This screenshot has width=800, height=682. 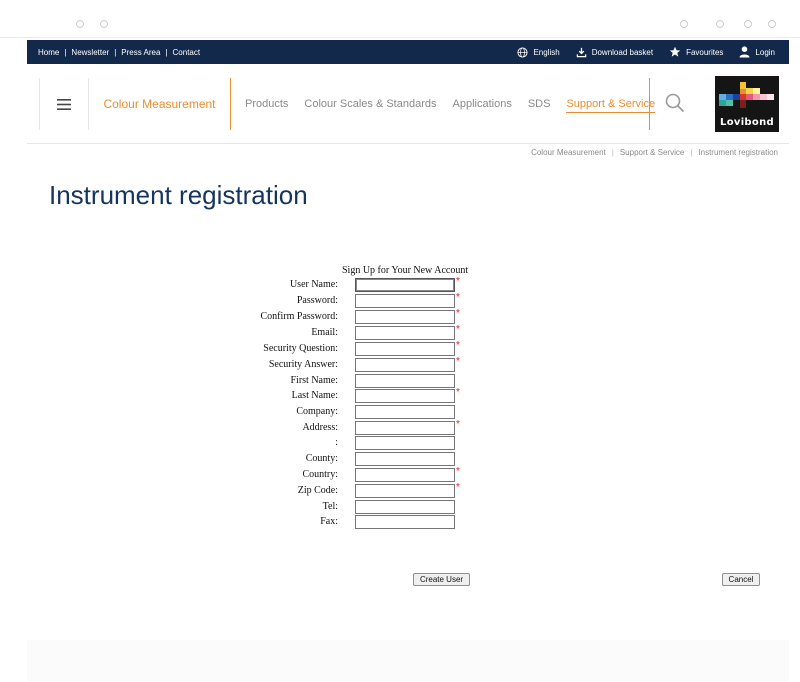 I want to click on field-label: User Name:, so click(x=313, y=284).